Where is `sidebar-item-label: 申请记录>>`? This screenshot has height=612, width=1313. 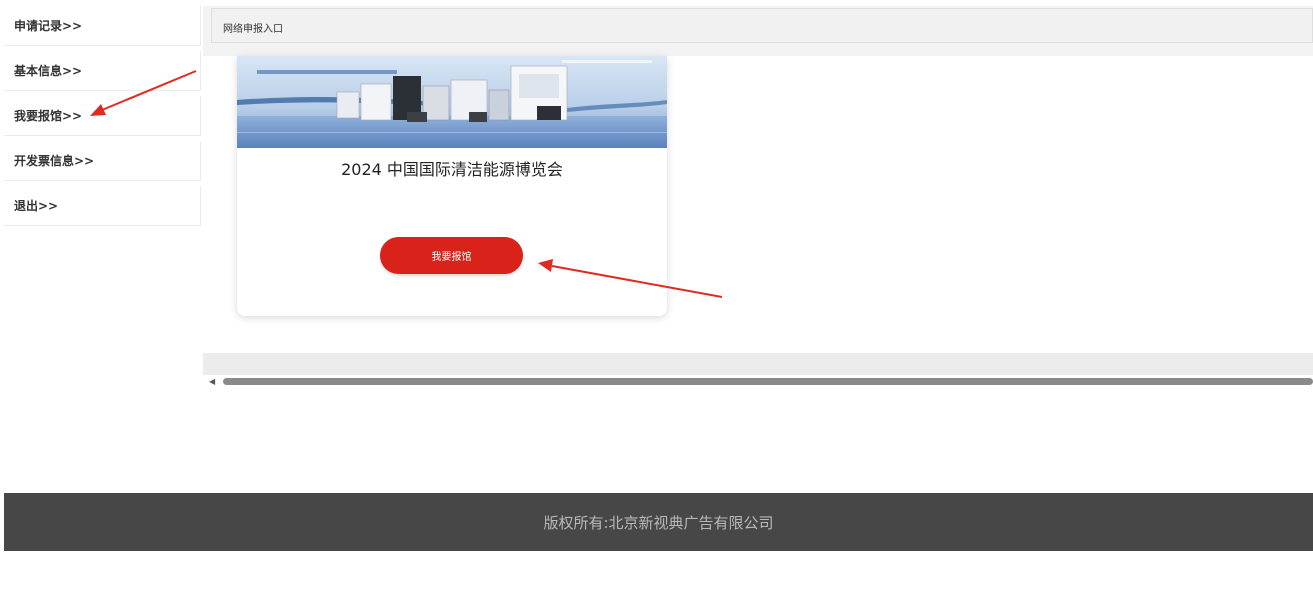
sidebar-item-label: 申请记录>> is located at coordinates (48, 26).